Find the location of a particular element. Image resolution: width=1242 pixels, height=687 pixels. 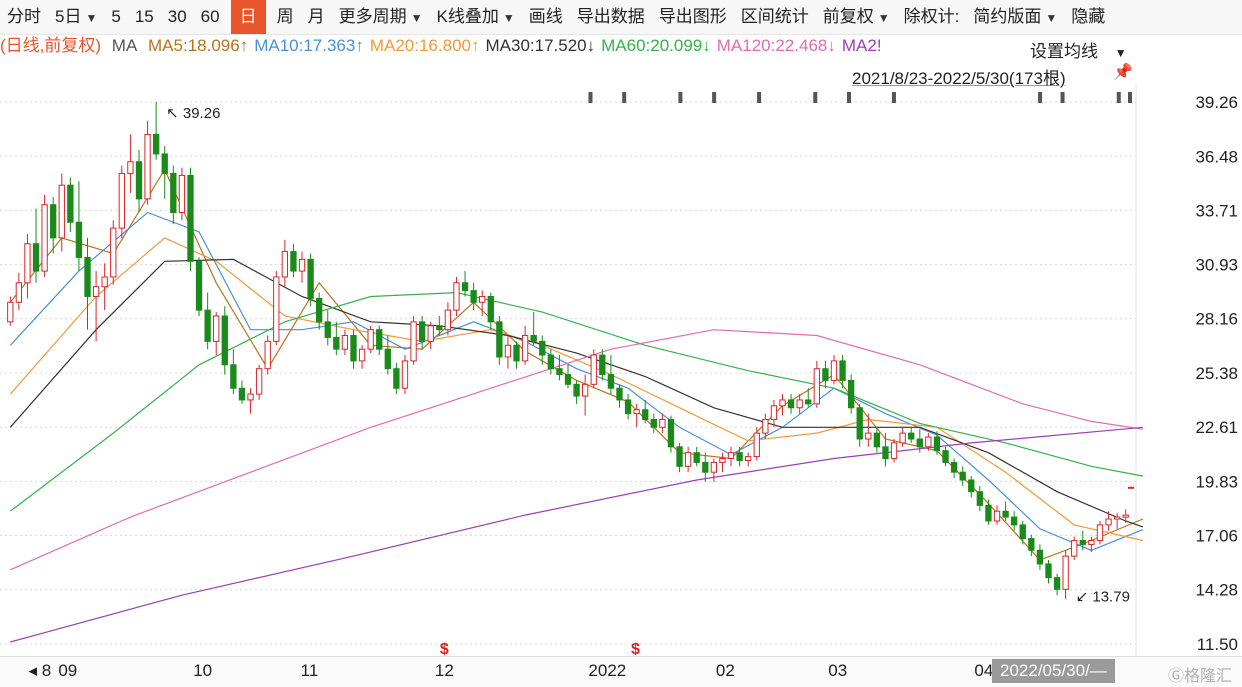

period-tab: 月 is located at coordinates (316, 17).